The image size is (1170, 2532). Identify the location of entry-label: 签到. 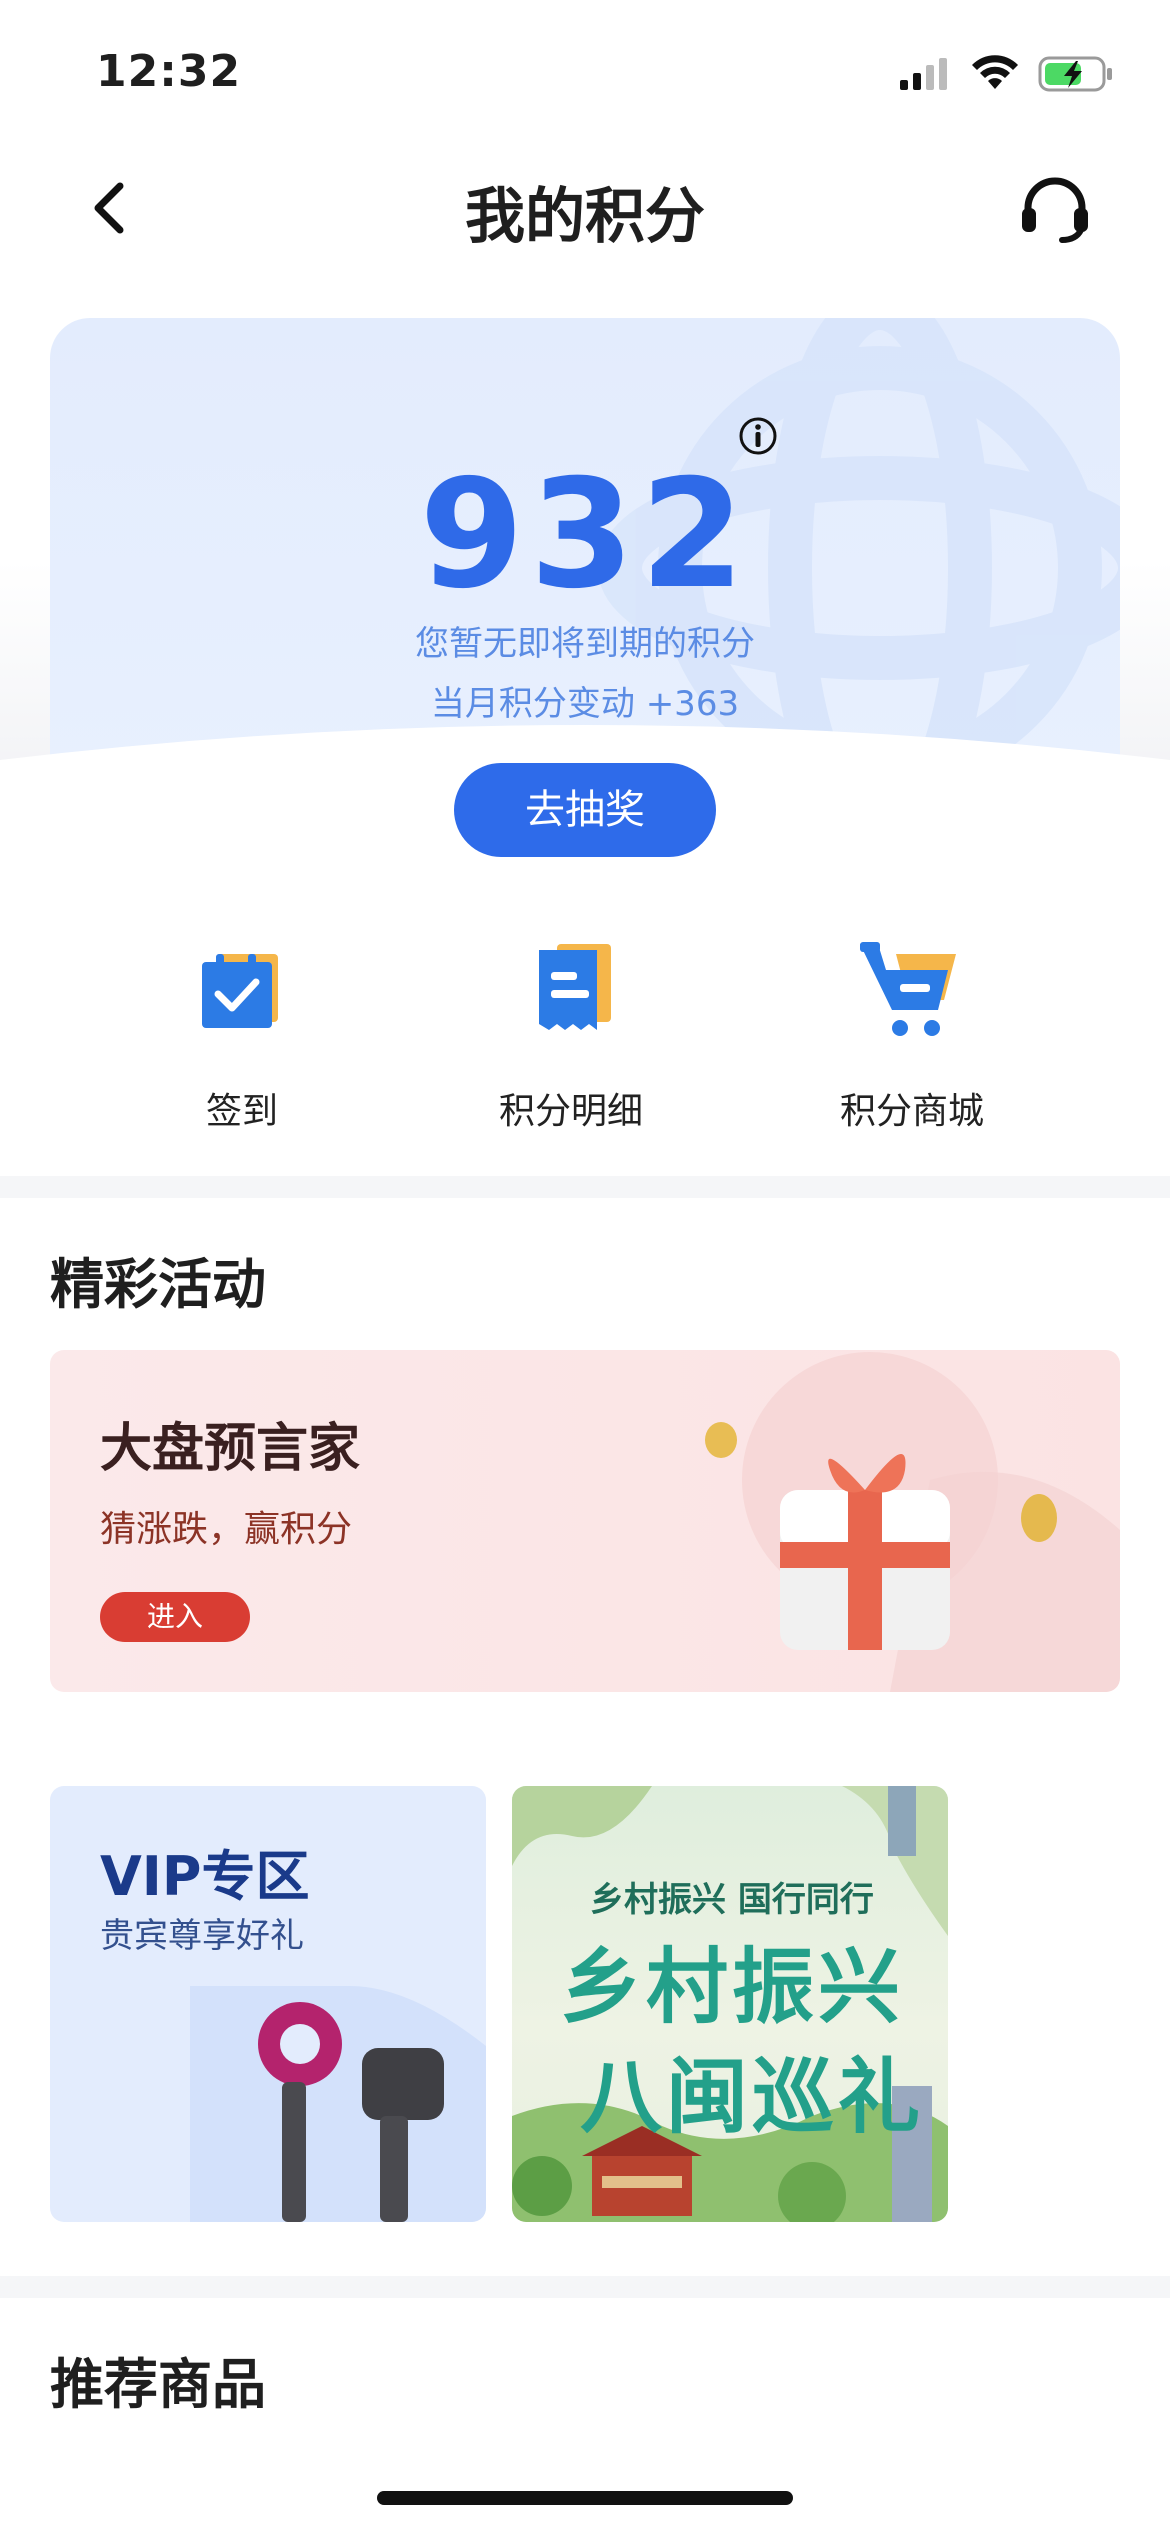
(241, 1111).